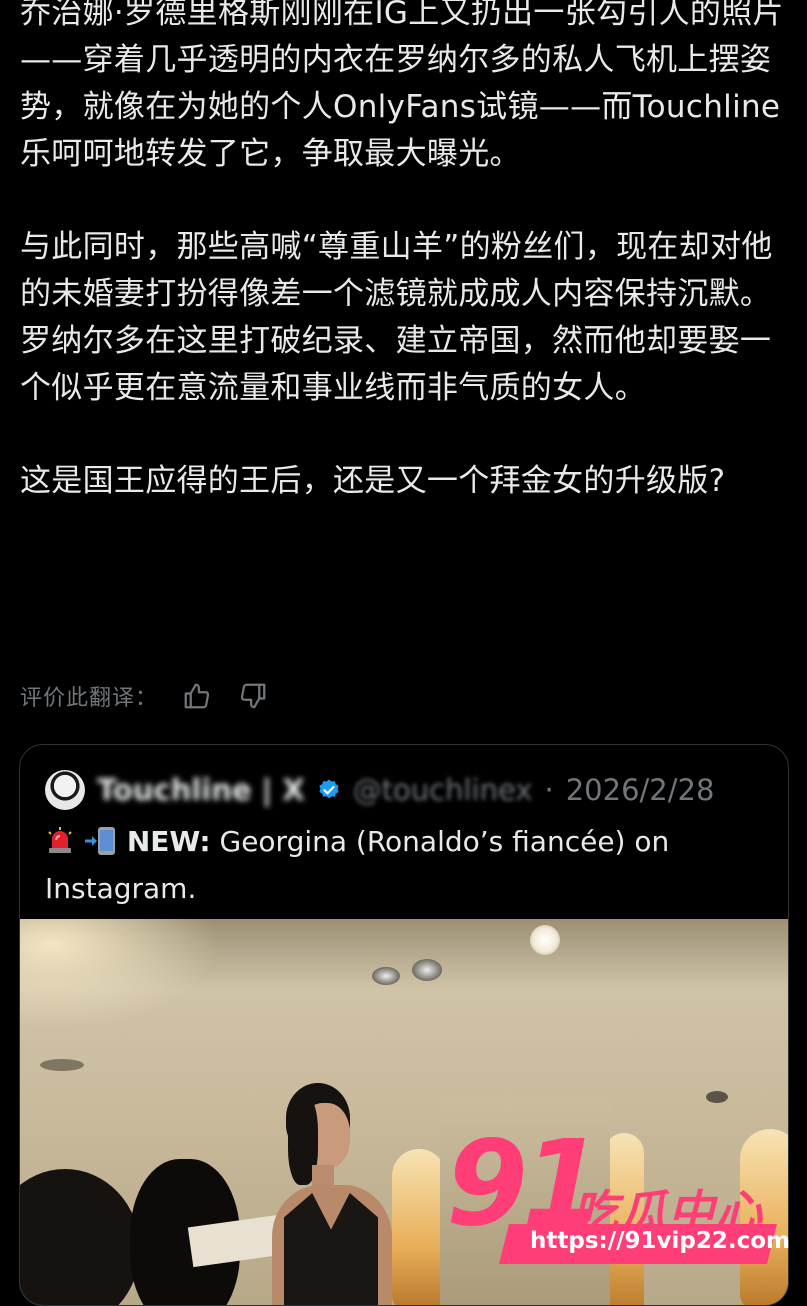 This screenshot has height=1306, width=807. I want to click on thumbs-up-icon, so click(197, 696).